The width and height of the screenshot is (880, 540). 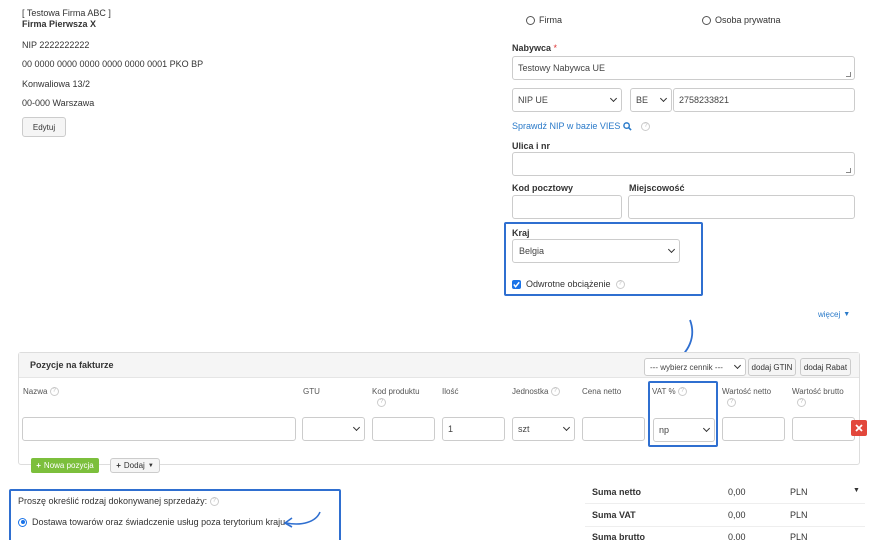 I want to click on sale-type-radio, so click(x=22, y=522).